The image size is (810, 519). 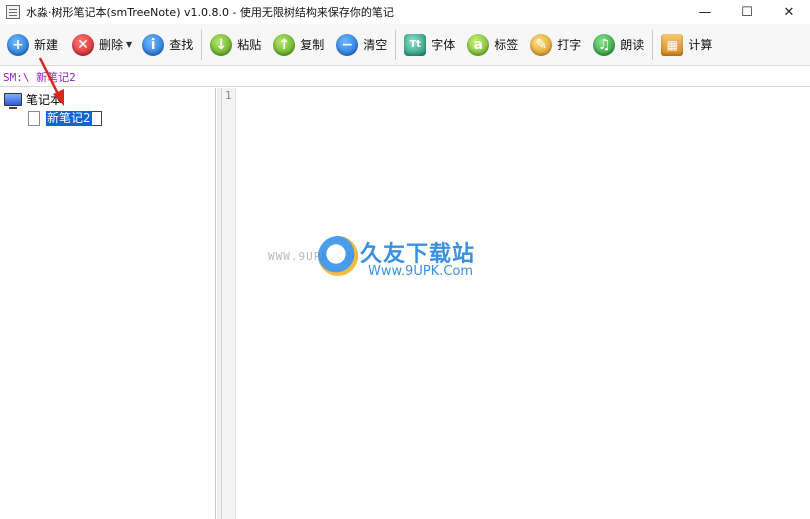 What do you see at coordinates (569, 45) in the screenshot?
I see `typing-button-label: 打字` at bounding box center [569, 45].